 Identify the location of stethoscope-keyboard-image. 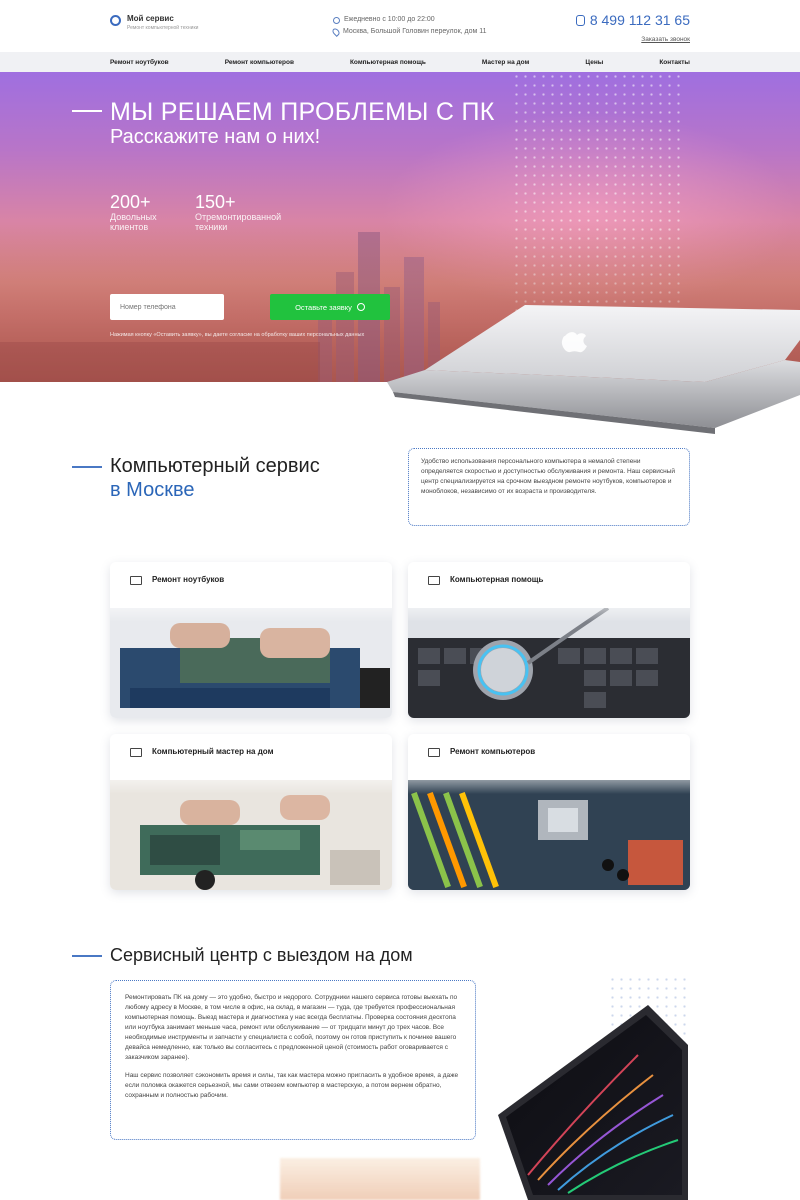
(549, 663).